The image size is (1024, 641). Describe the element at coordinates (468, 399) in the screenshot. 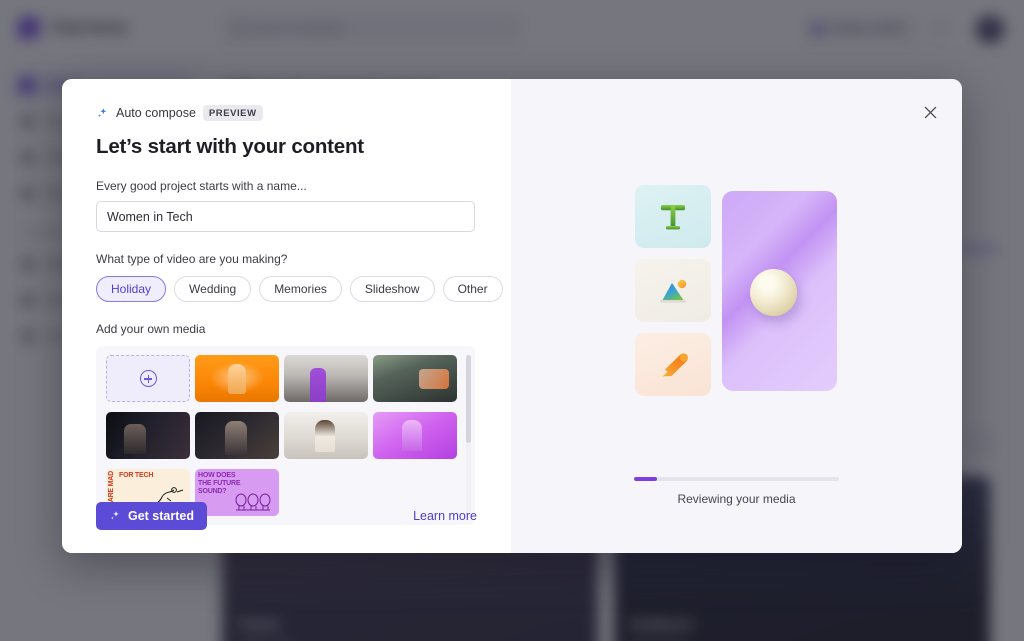

I see `scrollbar-thumb` at that location.